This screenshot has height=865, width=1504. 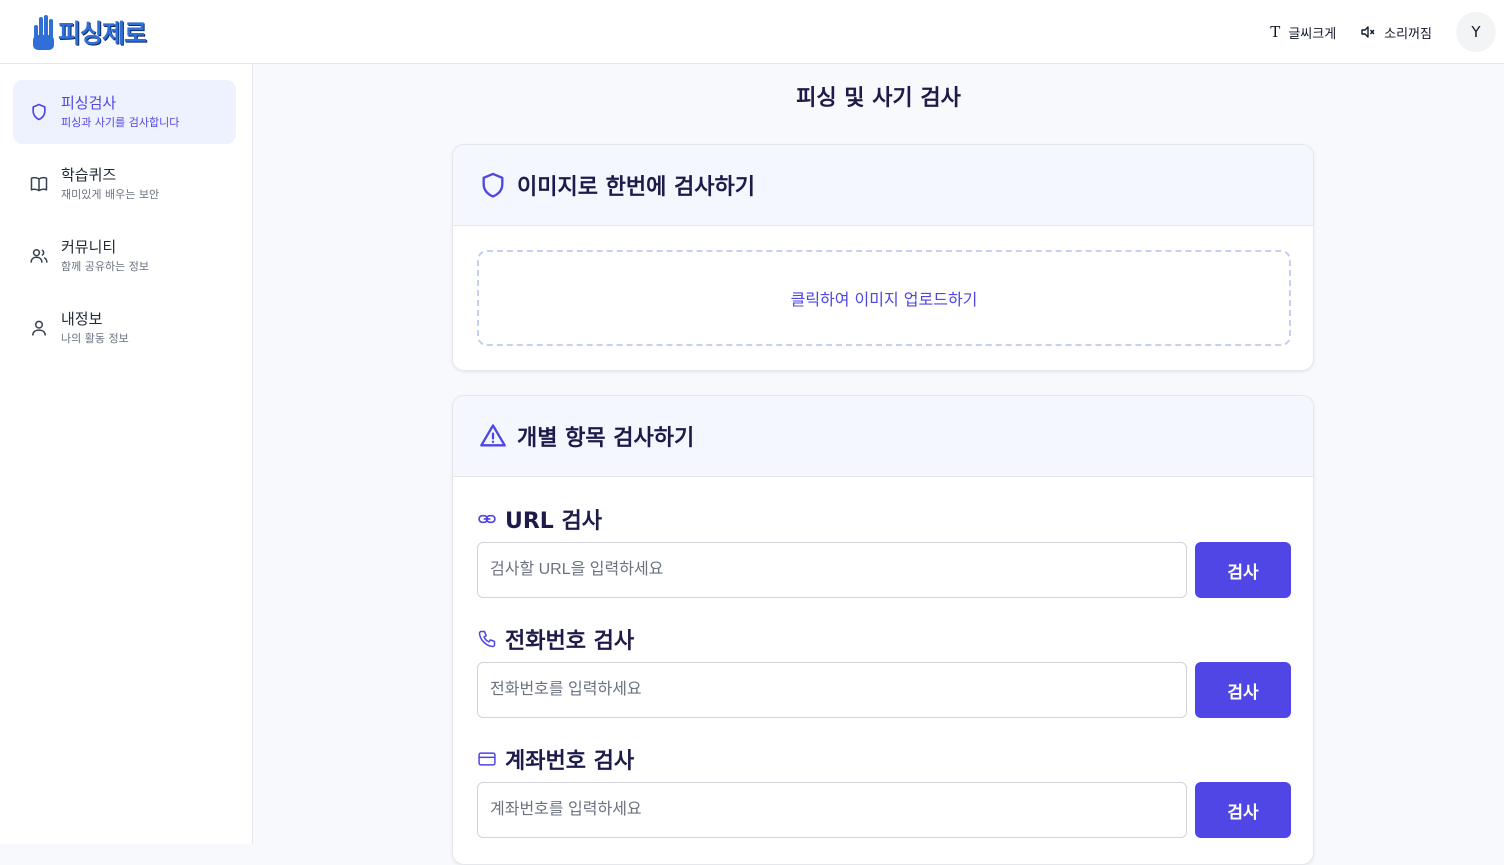 What do you see at coordinates (89, 175) in the screenshot?
I see `sidebar-item-title: 학습퀴즈` at bounding box center [89, 175].